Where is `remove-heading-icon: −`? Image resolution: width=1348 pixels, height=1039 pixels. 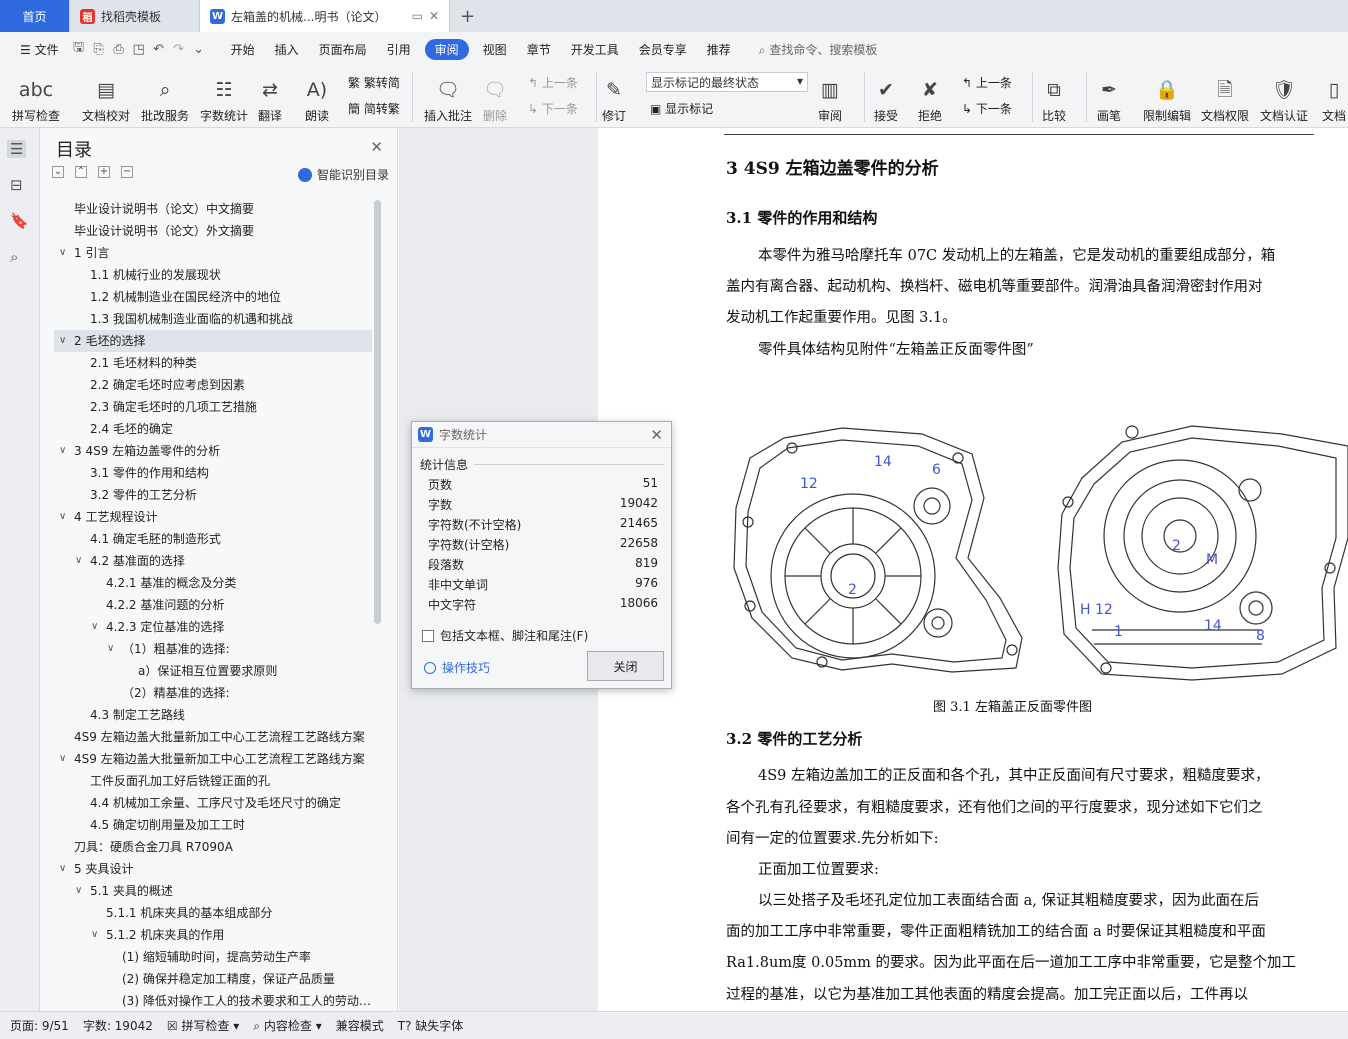 remove-heading-icon: − is located at coordinates (127, 172).